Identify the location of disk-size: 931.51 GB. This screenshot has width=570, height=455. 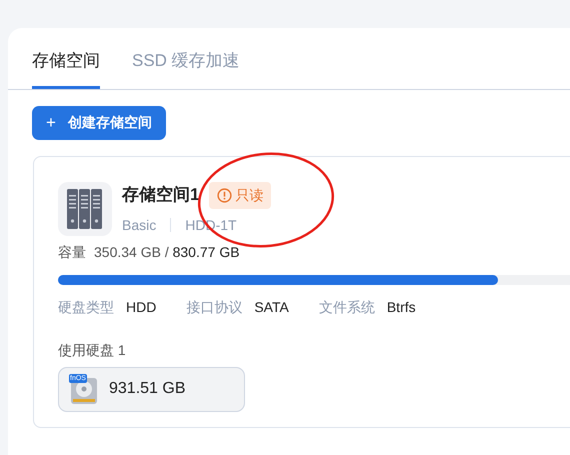
(147, 389).